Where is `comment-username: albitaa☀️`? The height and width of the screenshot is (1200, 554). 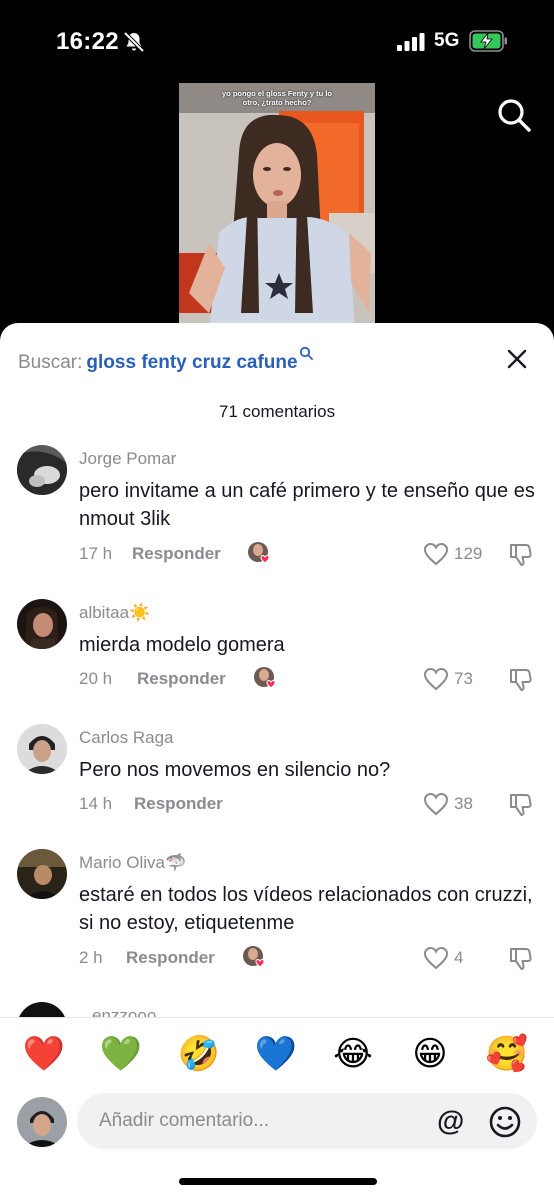
comment-username: albitaa☀️ is located at coordinates (114, 613).